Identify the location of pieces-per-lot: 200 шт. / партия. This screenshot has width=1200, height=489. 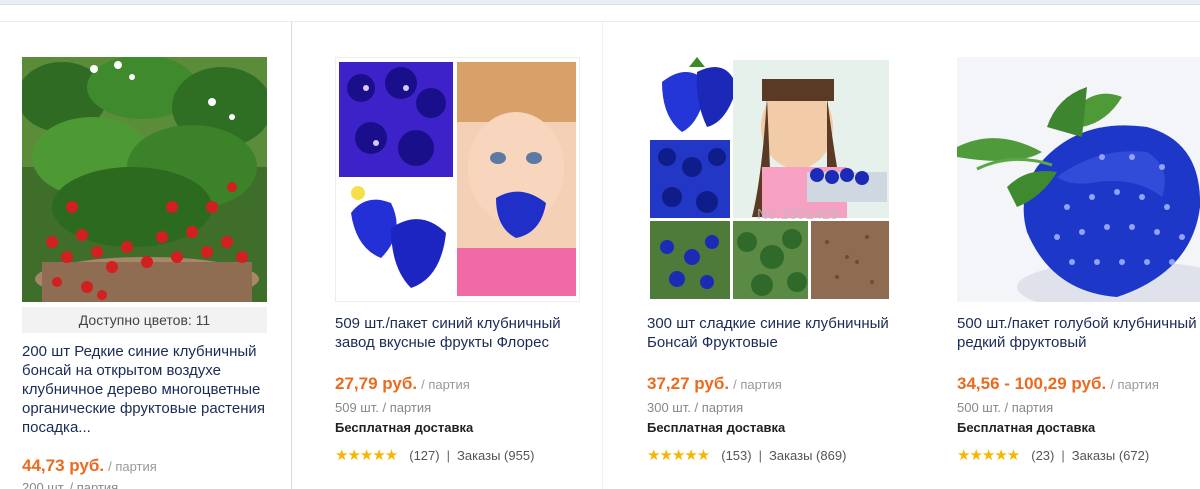
(70, 484).